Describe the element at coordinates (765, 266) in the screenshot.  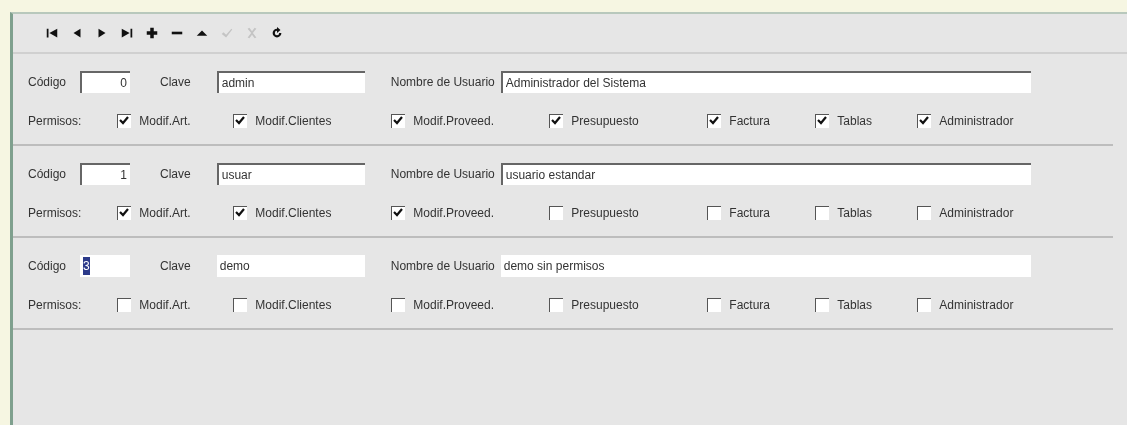
I see `nombre-field: demo sin permisos` at that location.